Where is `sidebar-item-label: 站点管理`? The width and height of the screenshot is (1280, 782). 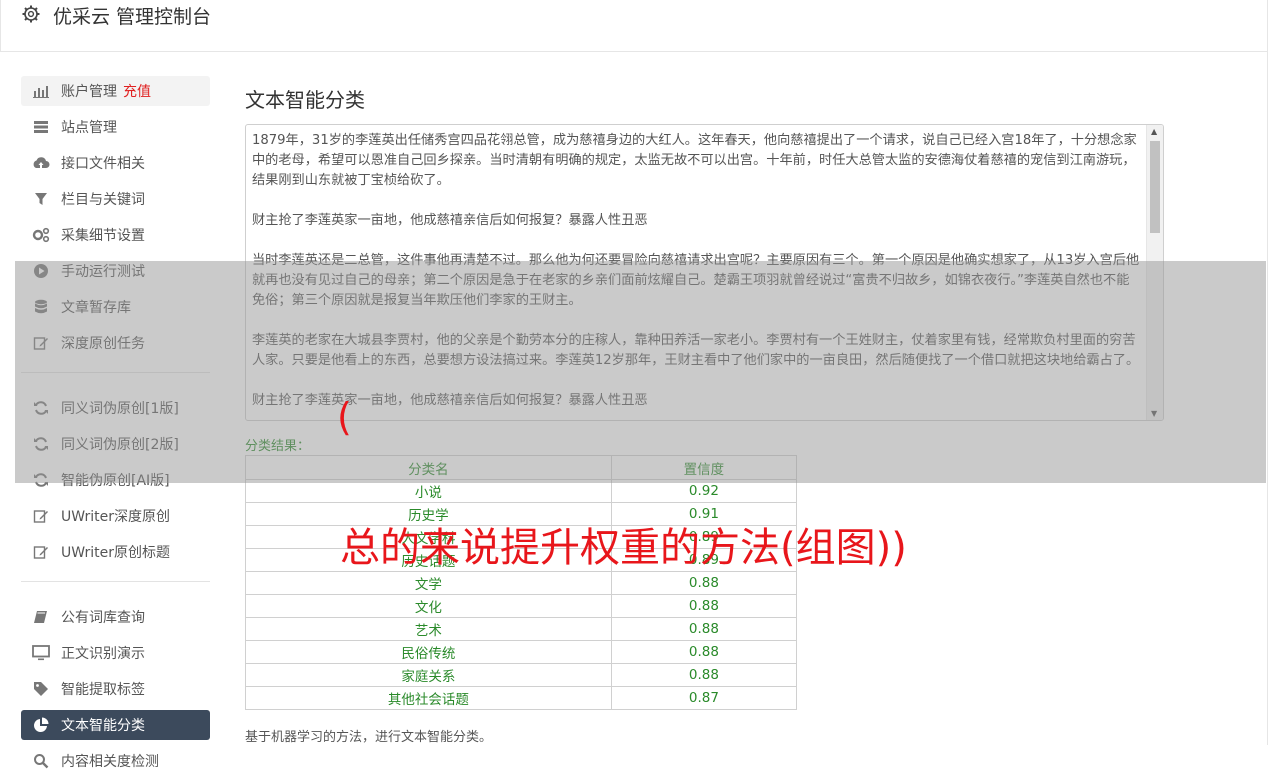 sidebar-item-label: 站点管理 is located at coordinates (89, 128).